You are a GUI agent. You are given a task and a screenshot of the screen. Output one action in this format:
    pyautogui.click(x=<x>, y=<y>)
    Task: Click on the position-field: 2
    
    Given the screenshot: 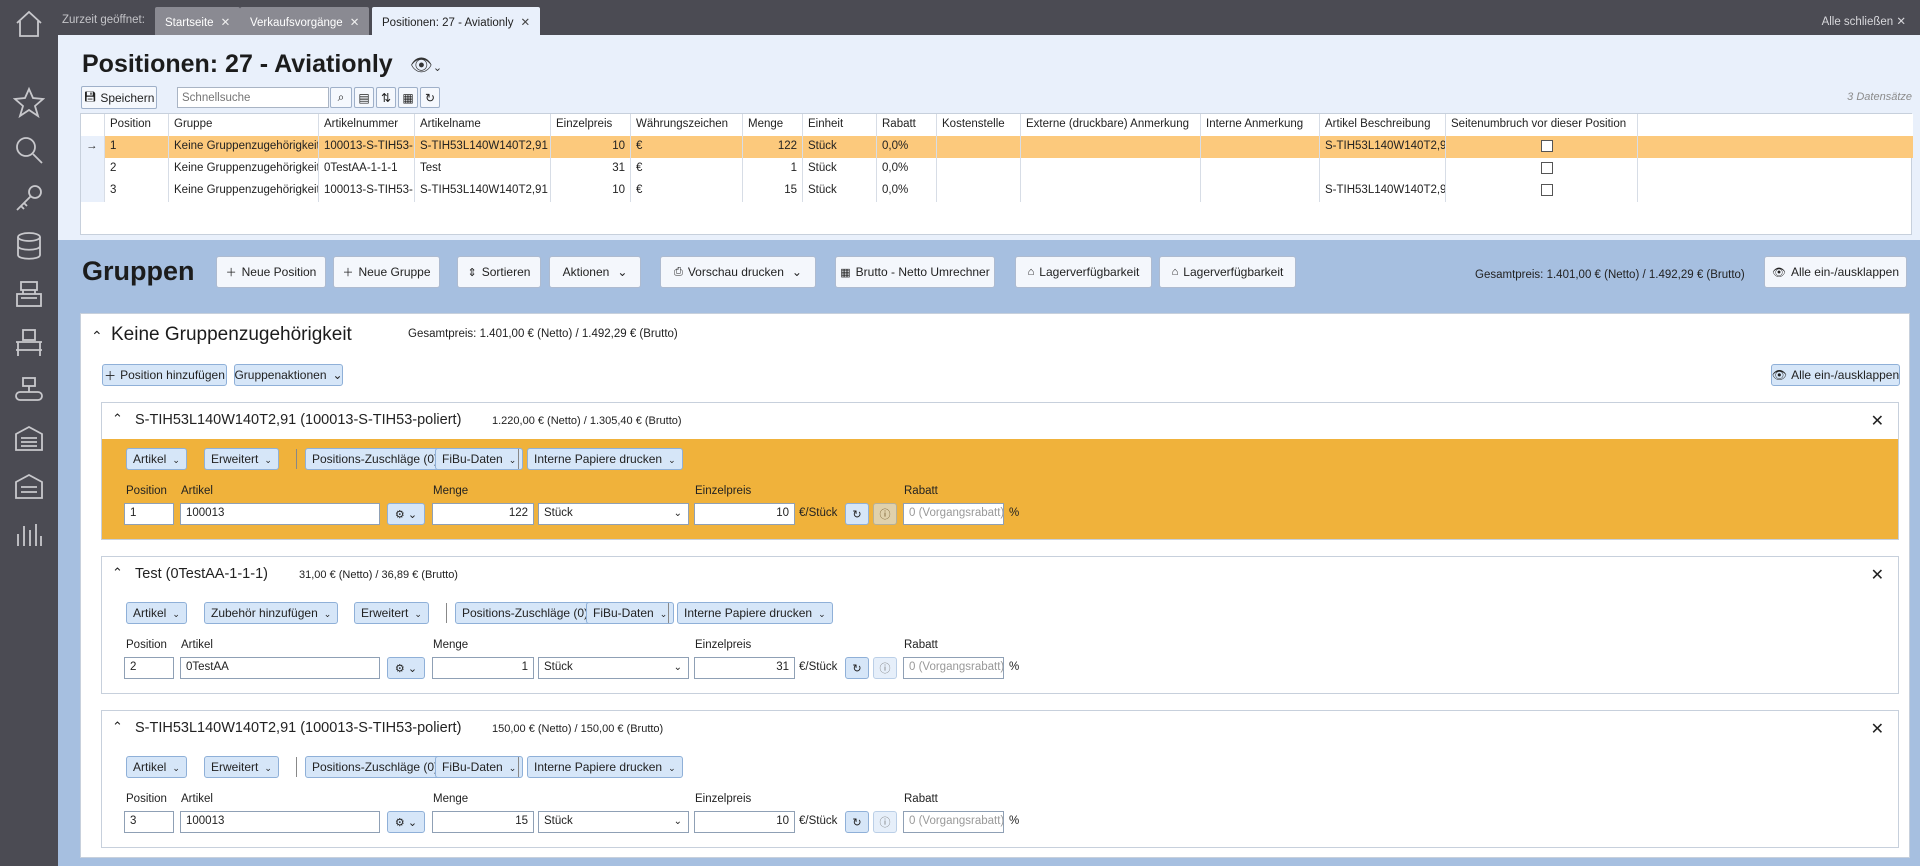 What is the action you would take?
    pyautogui.click(x=149, y=668)
    